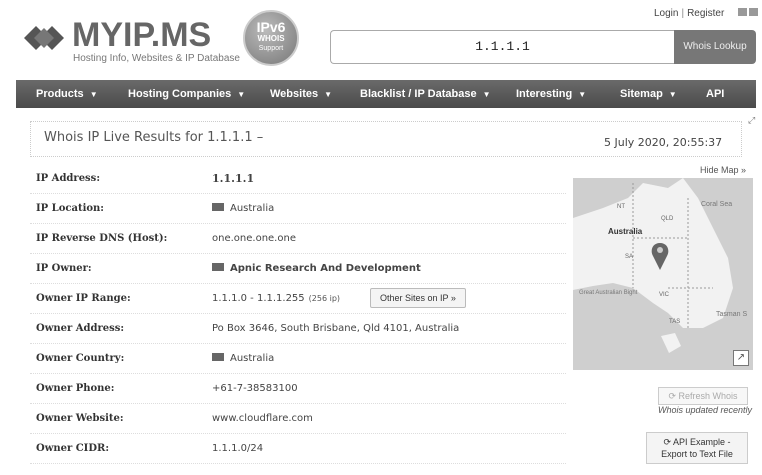 Image resolution: width=762 pixels, height=475 pixels. Describe the element at coordinates (271, 48) in the screenshot. I see `badge-line3: Support` at that location.